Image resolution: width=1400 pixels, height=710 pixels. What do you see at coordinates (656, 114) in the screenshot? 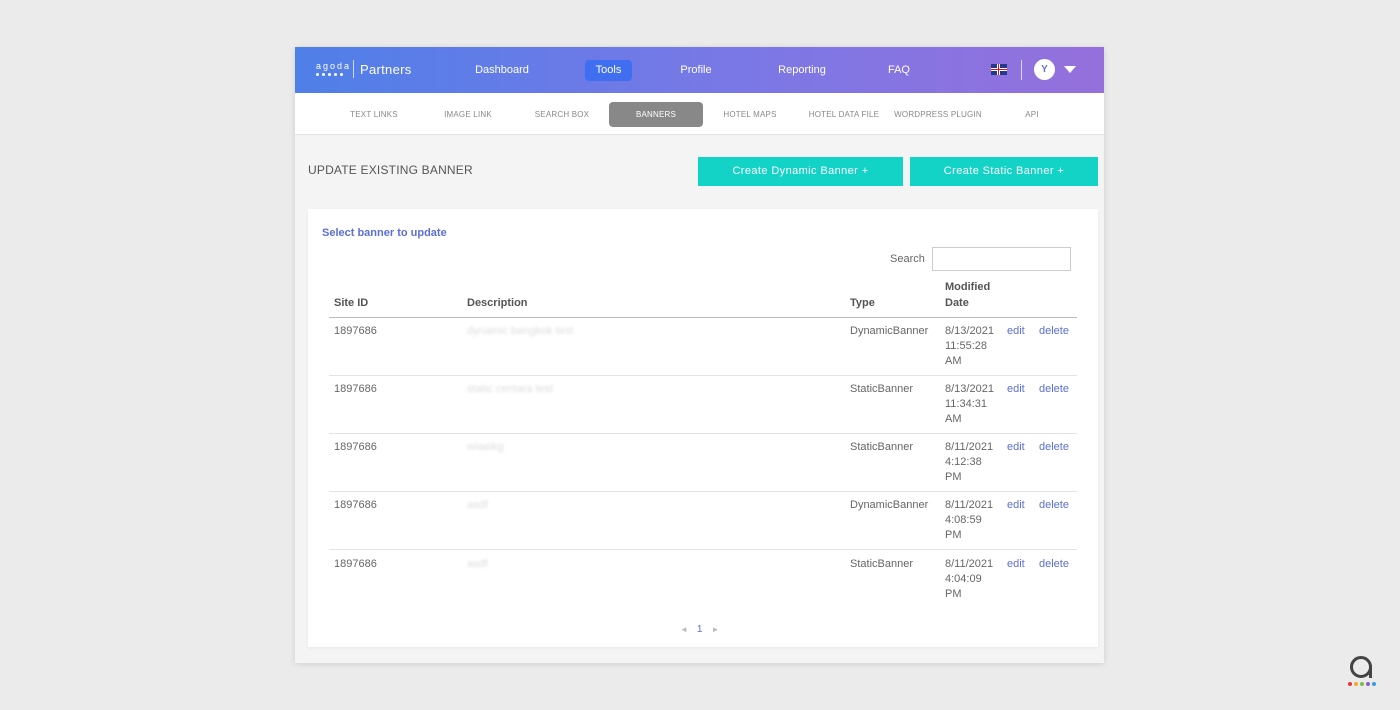
I see `tab-banners: BANNERS` at bounding box center [656, 114].